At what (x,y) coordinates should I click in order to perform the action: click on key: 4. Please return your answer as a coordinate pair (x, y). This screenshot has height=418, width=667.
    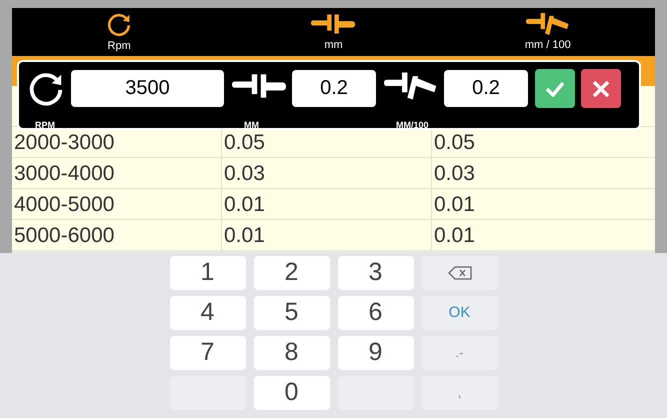
    Looking at the image, I should click on (208, 313).